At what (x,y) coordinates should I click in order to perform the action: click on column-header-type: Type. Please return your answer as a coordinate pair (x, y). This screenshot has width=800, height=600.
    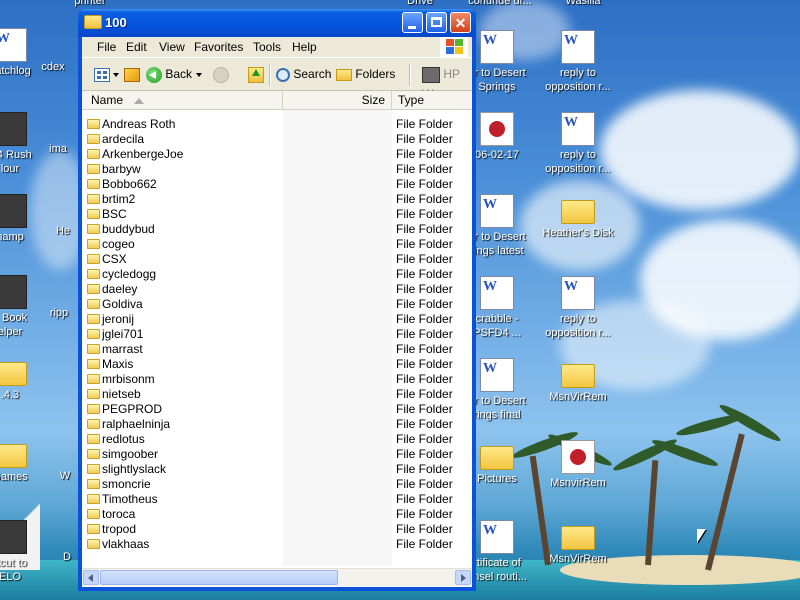
    Looking at the image, I should click on (432, 100).